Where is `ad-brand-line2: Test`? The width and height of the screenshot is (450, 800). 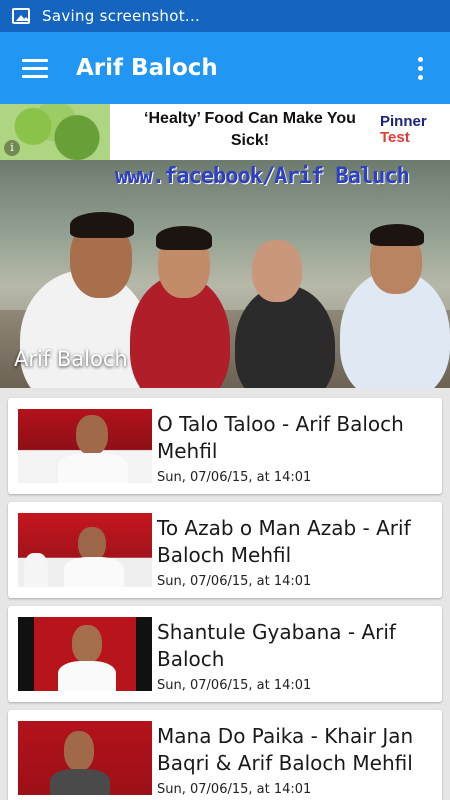 ad-brand-line2: Test is located at coordinates (395, 137).